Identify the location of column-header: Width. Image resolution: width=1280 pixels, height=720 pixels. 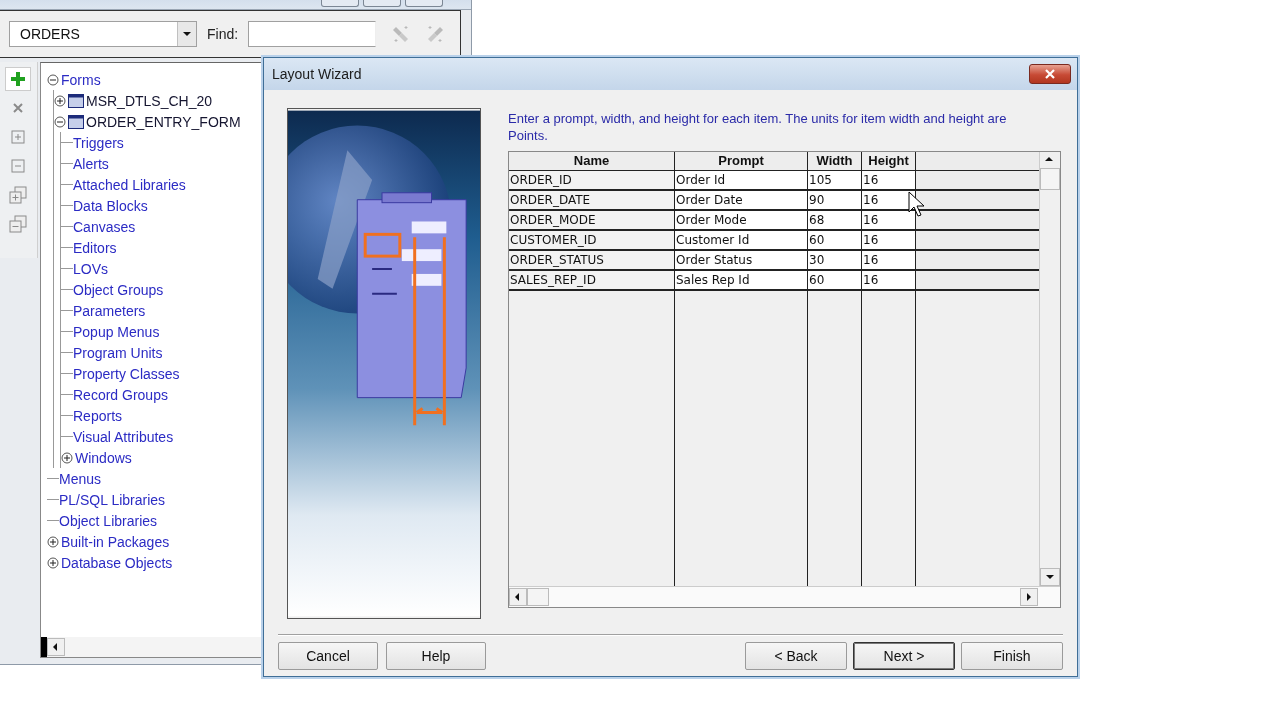
(835, 161).